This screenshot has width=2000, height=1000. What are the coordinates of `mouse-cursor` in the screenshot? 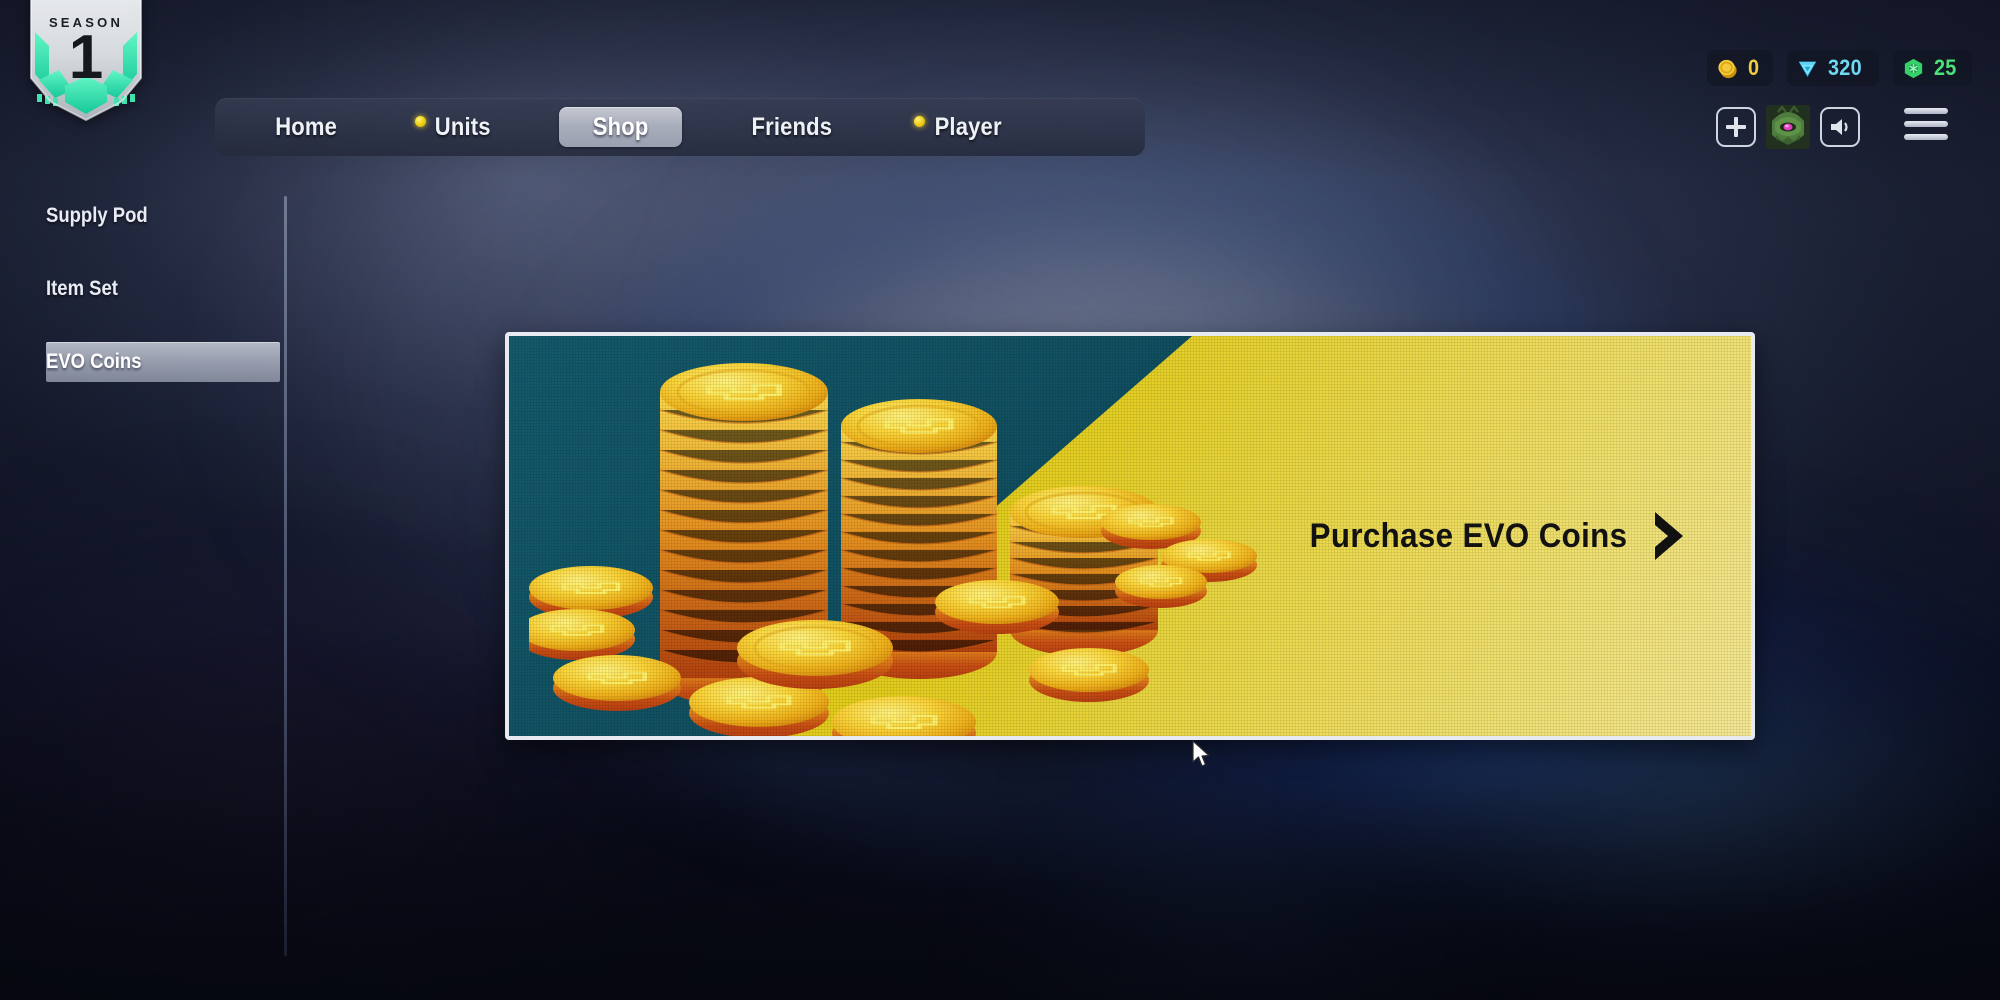 It's located at (1201, 753).